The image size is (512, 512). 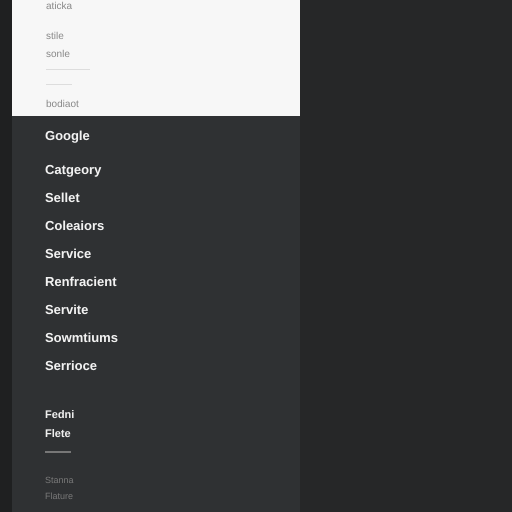 What do you see at coordinates (55, 37) in the screenshot?
I see `header-text: stile` at bounding box center [55, 37].